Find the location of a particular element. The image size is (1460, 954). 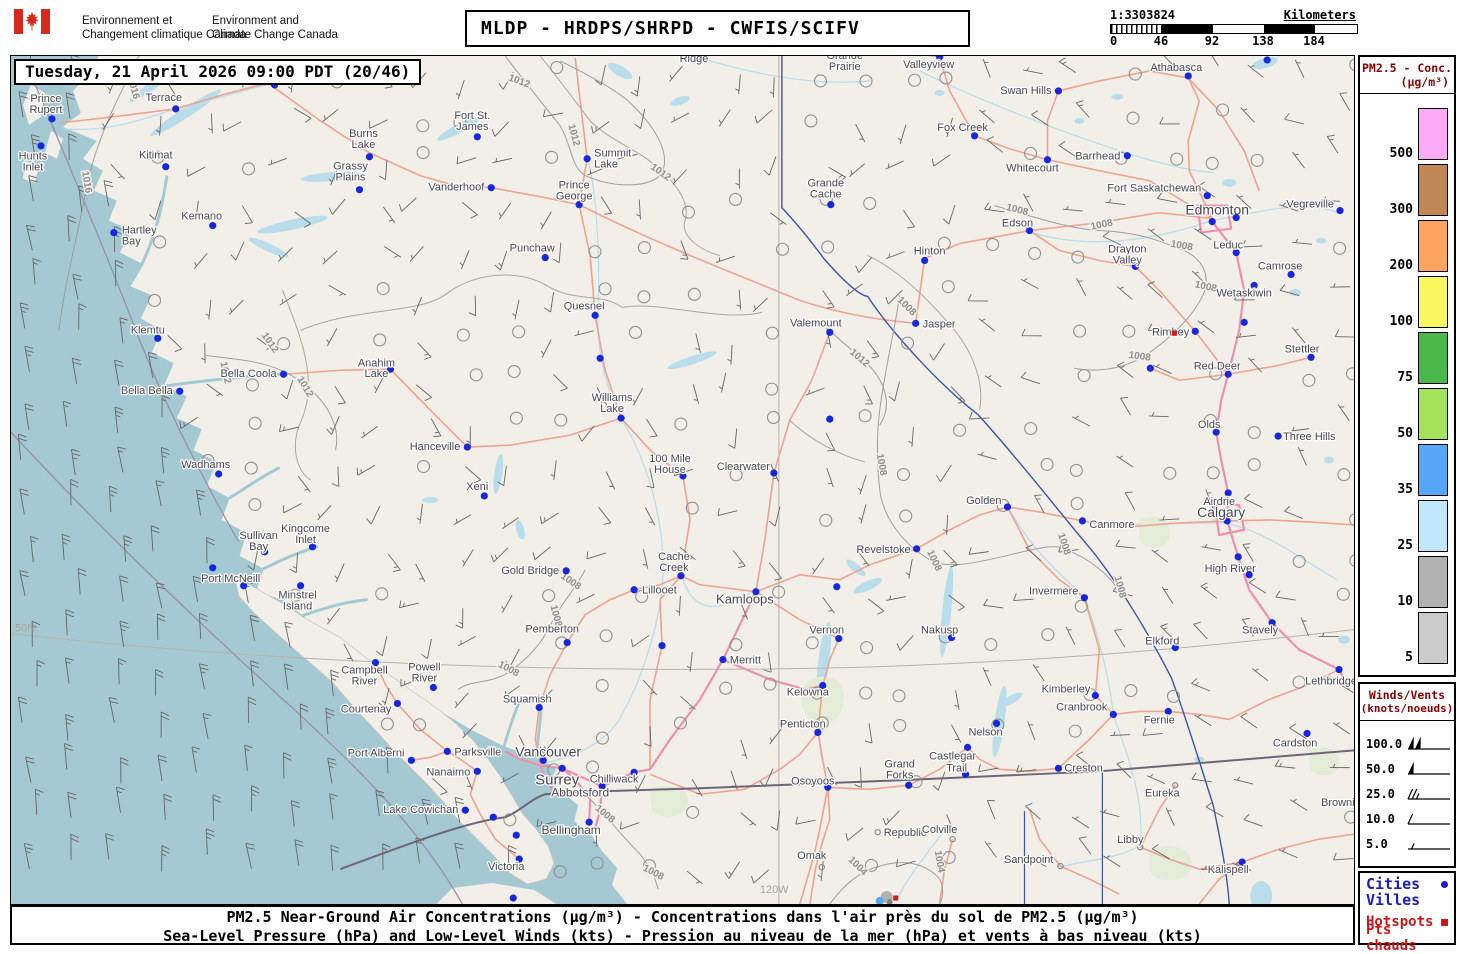

city-label: Vancouver is located at coordinates (548, 751).